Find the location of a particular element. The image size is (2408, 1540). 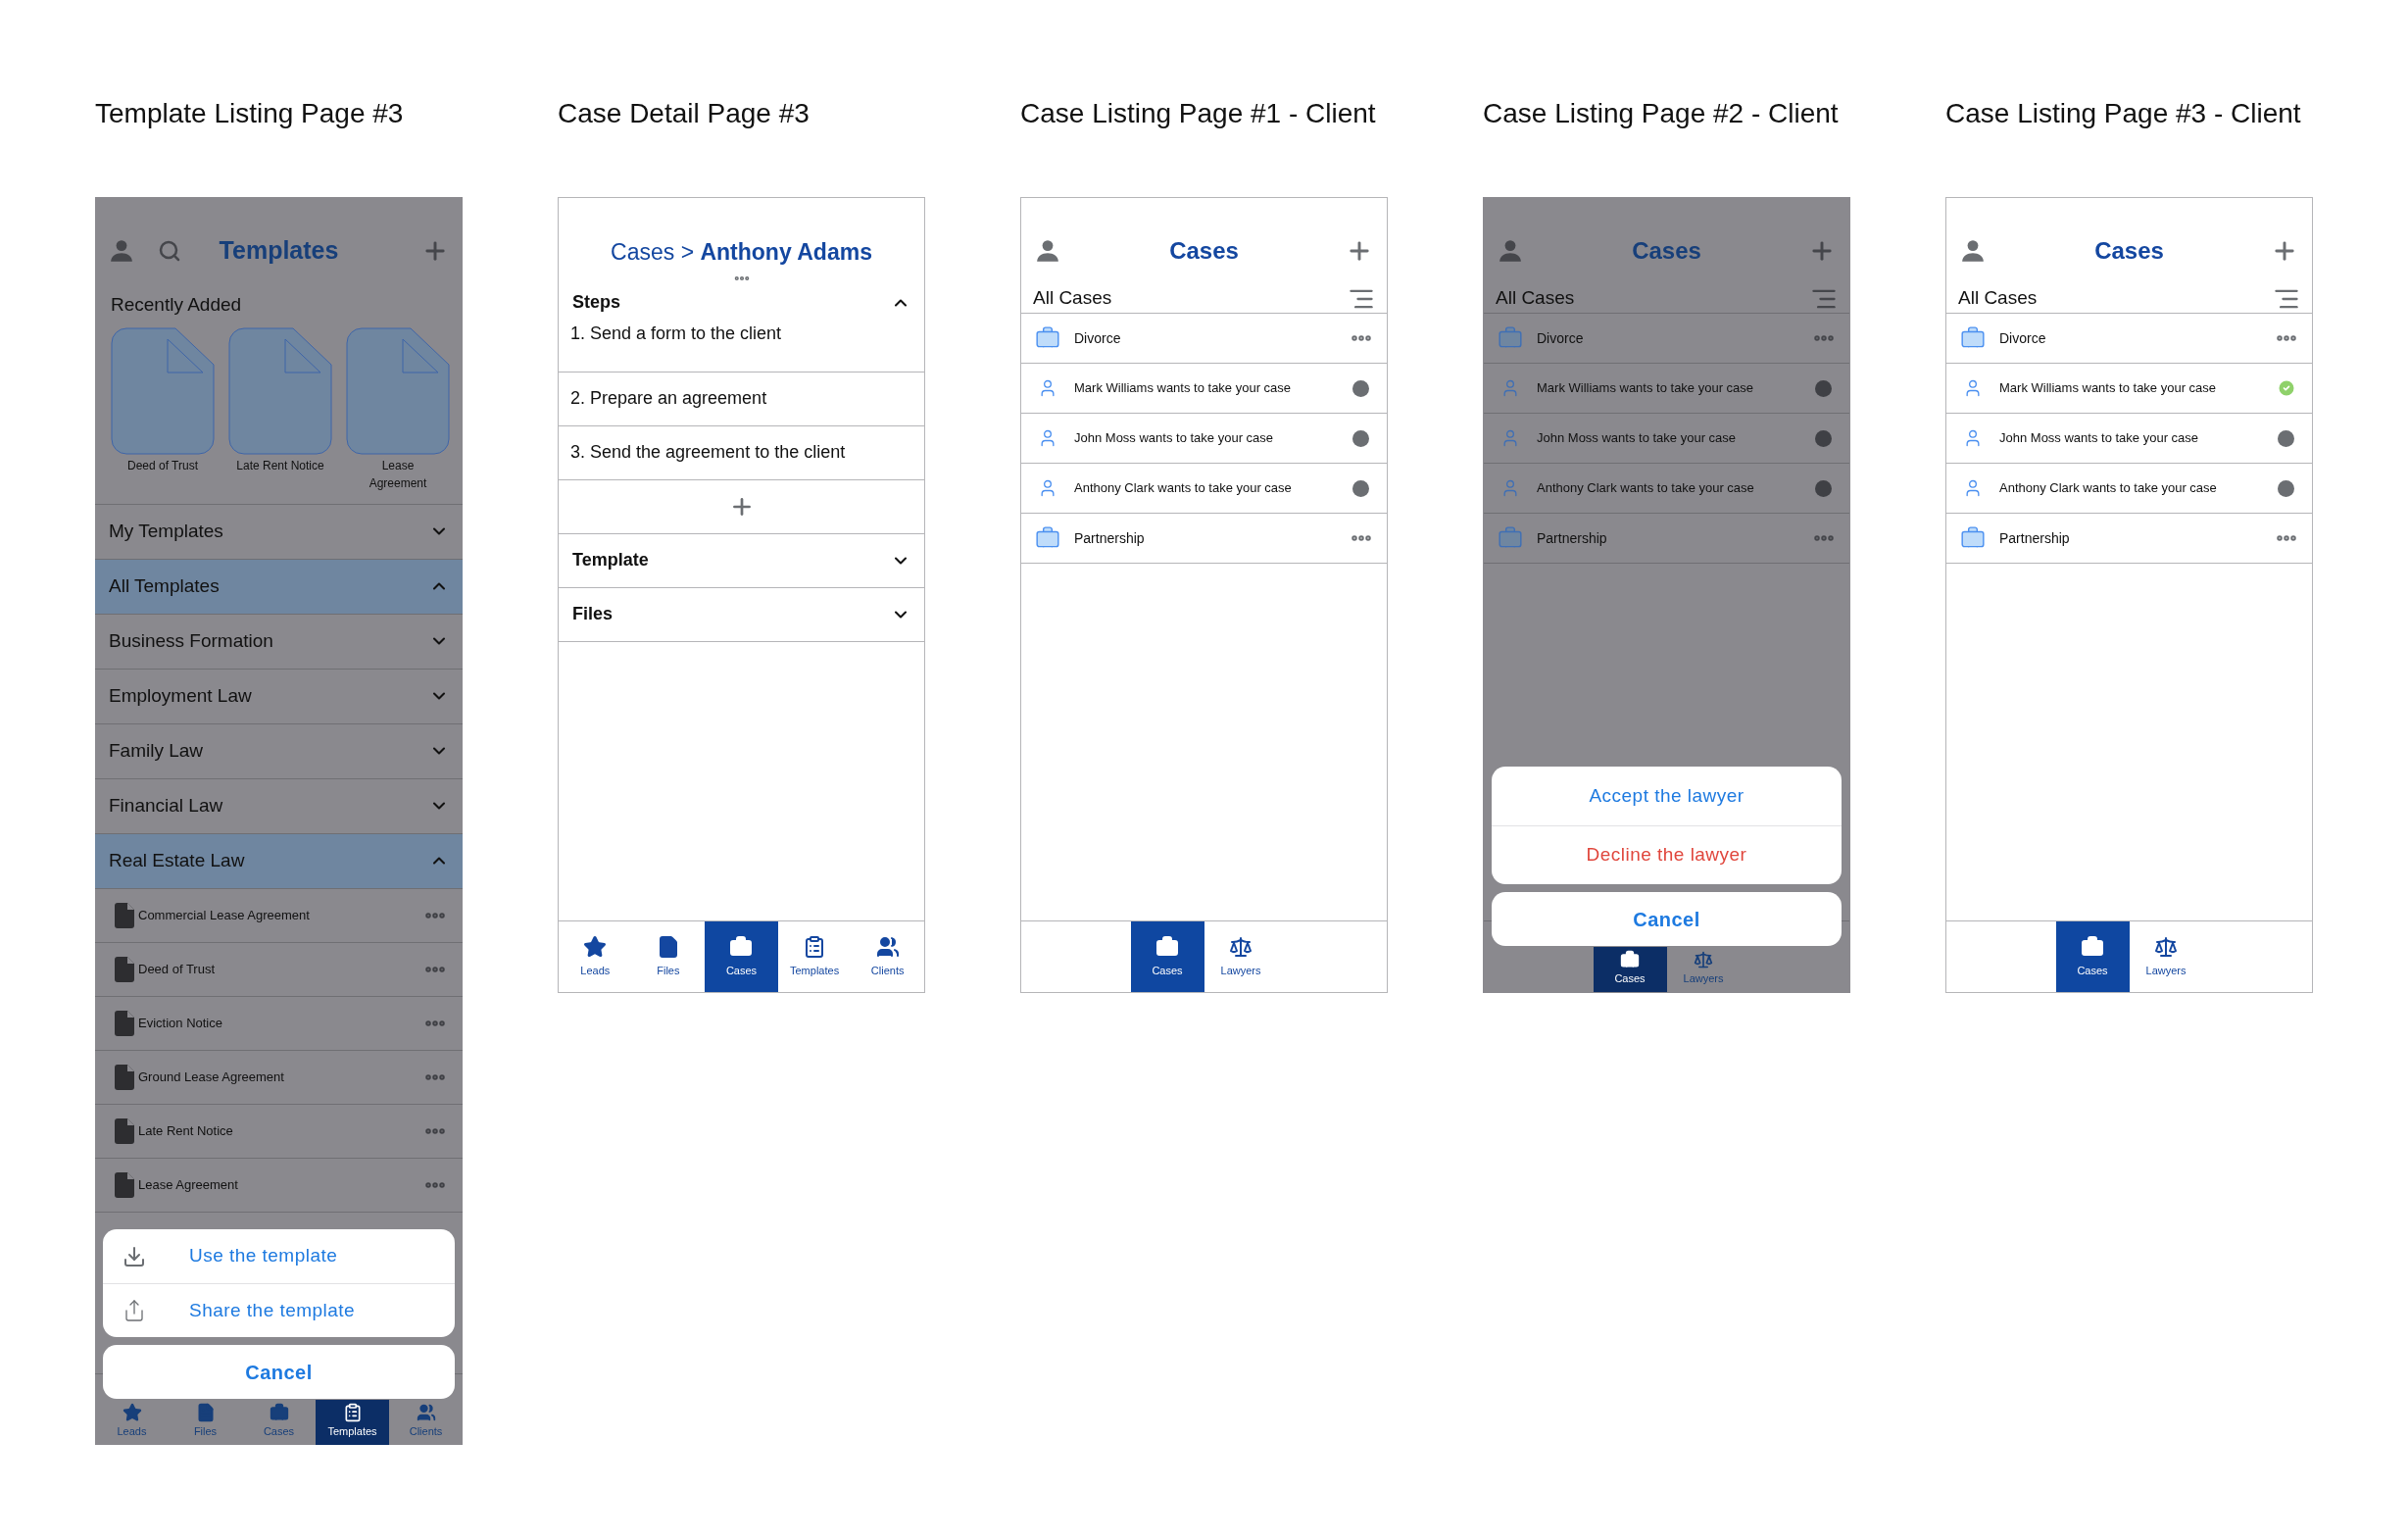

section-label: Family Law is located at coordinates (156, 751).